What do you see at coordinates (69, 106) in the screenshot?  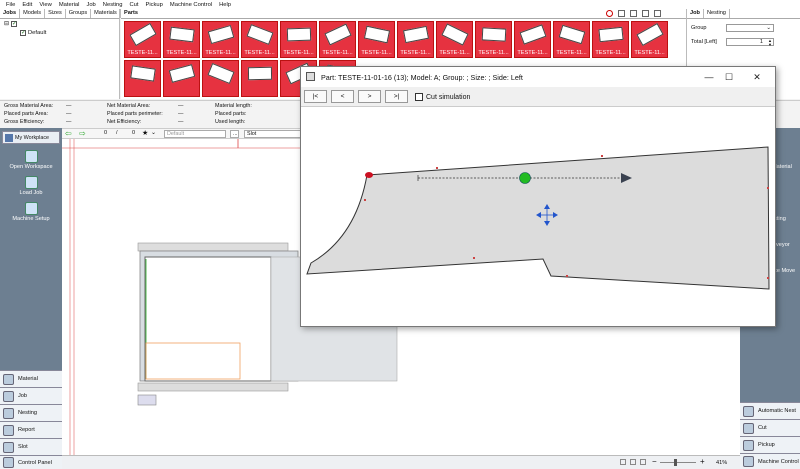 I see `gross-material-area-value: —` at bounding box center [69, 106].